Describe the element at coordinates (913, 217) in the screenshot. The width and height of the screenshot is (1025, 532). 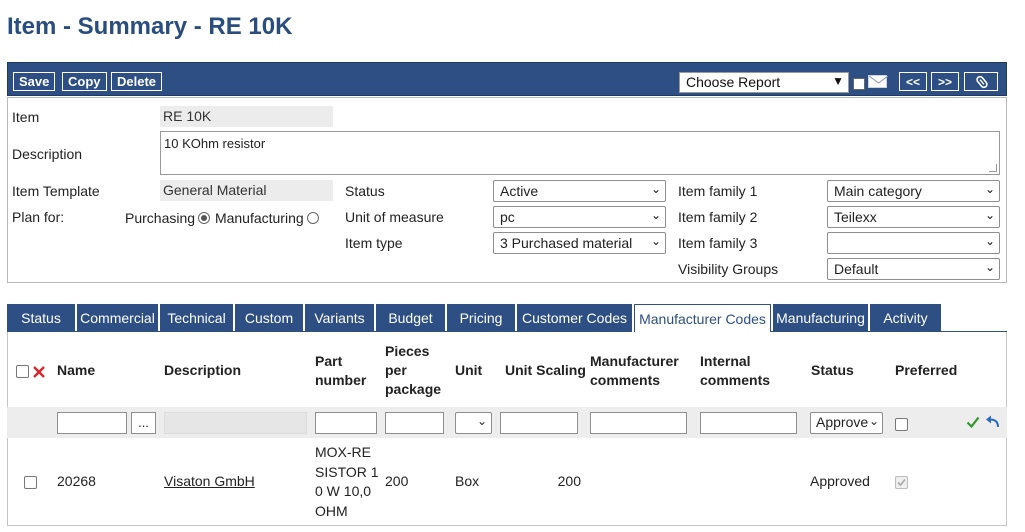
I see `item-family-2-select: Teilexx ⌄` at that location.